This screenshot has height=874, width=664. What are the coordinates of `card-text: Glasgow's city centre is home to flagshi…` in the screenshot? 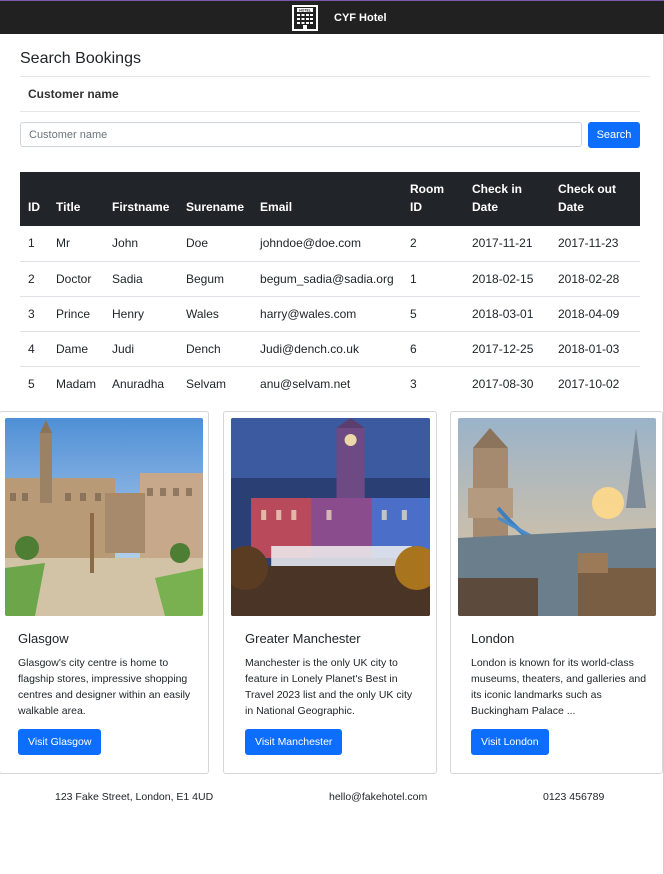 It's located at (104, 687).